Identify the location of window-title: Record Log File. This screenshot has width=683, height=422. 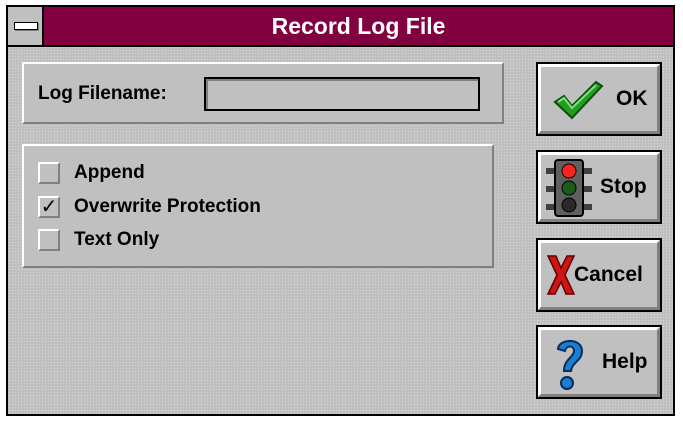
(358, 26).